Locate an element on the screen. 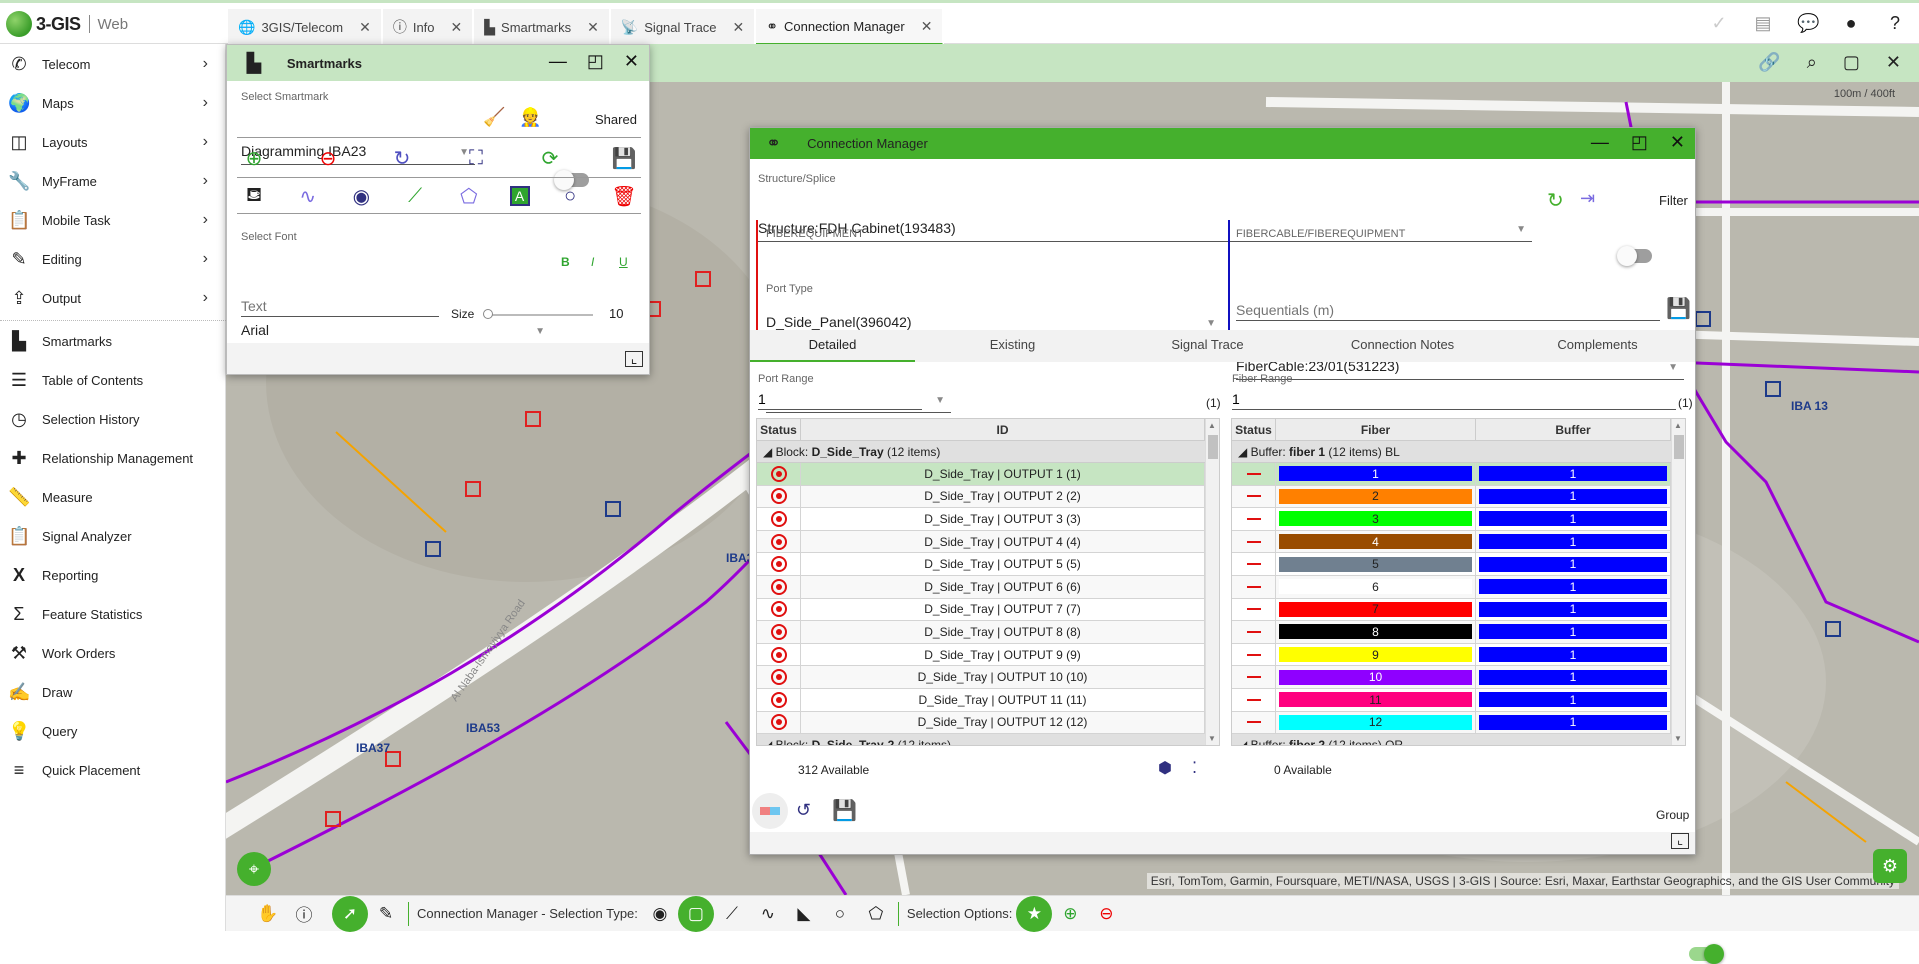  sequentials-input is located at coordinates (1448, 310).